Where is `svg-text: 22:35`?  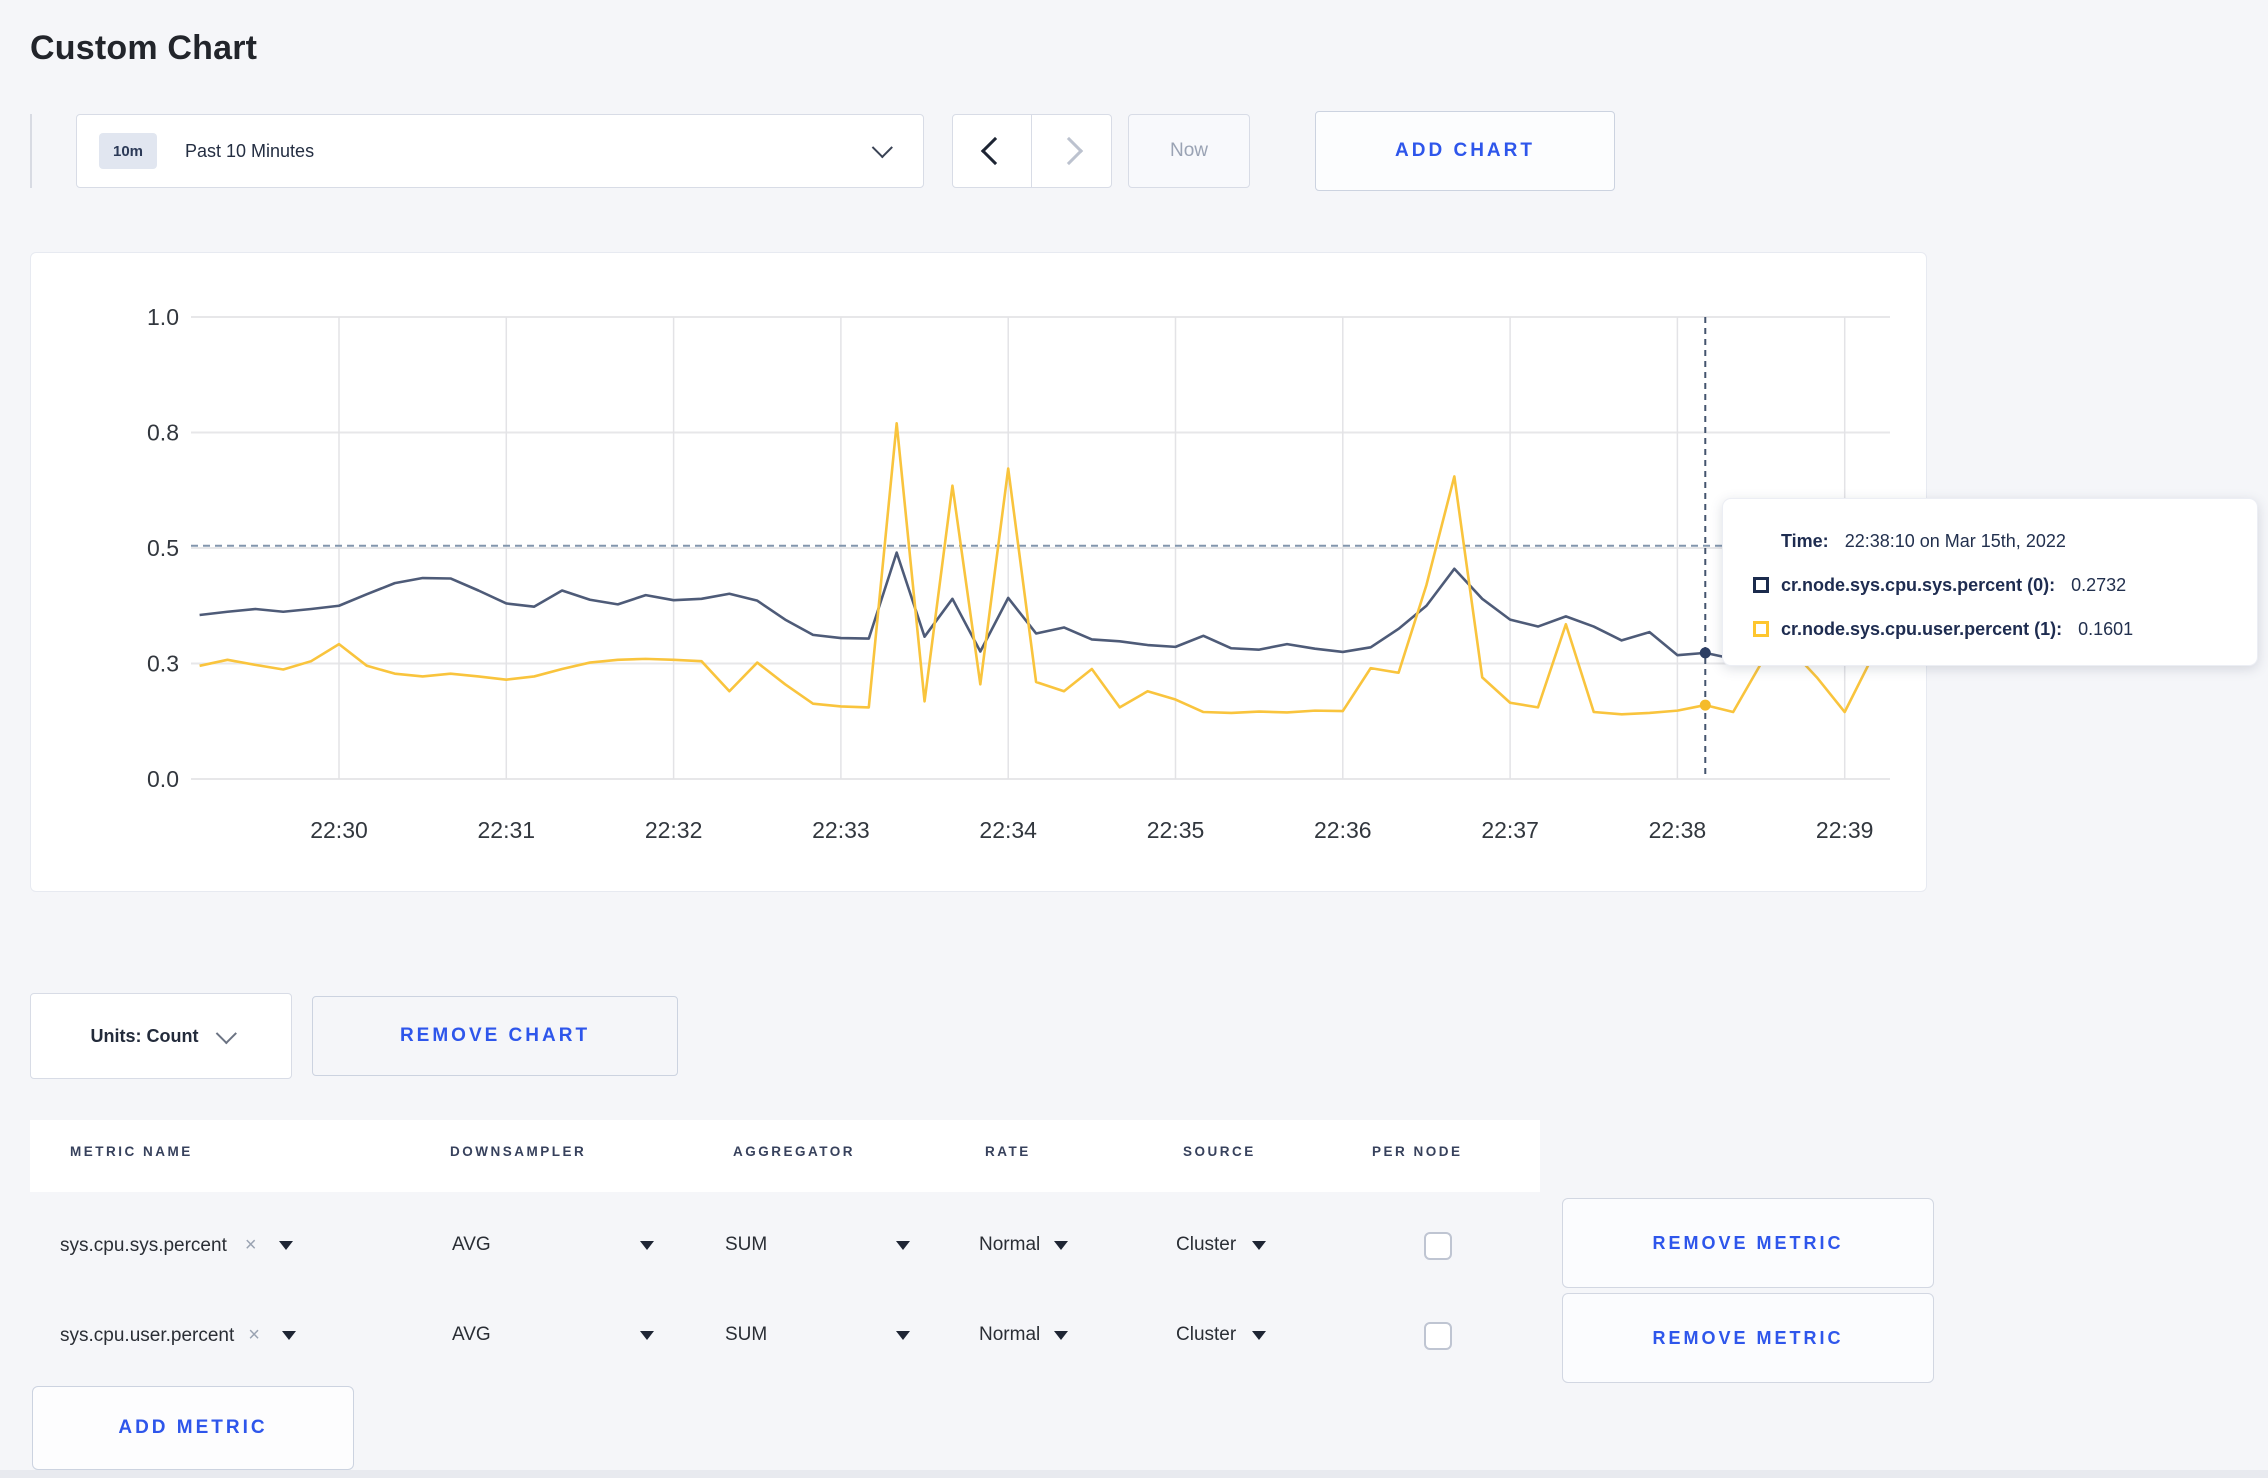
svg-text: 22:35 is located at coordinates (1176, 830).